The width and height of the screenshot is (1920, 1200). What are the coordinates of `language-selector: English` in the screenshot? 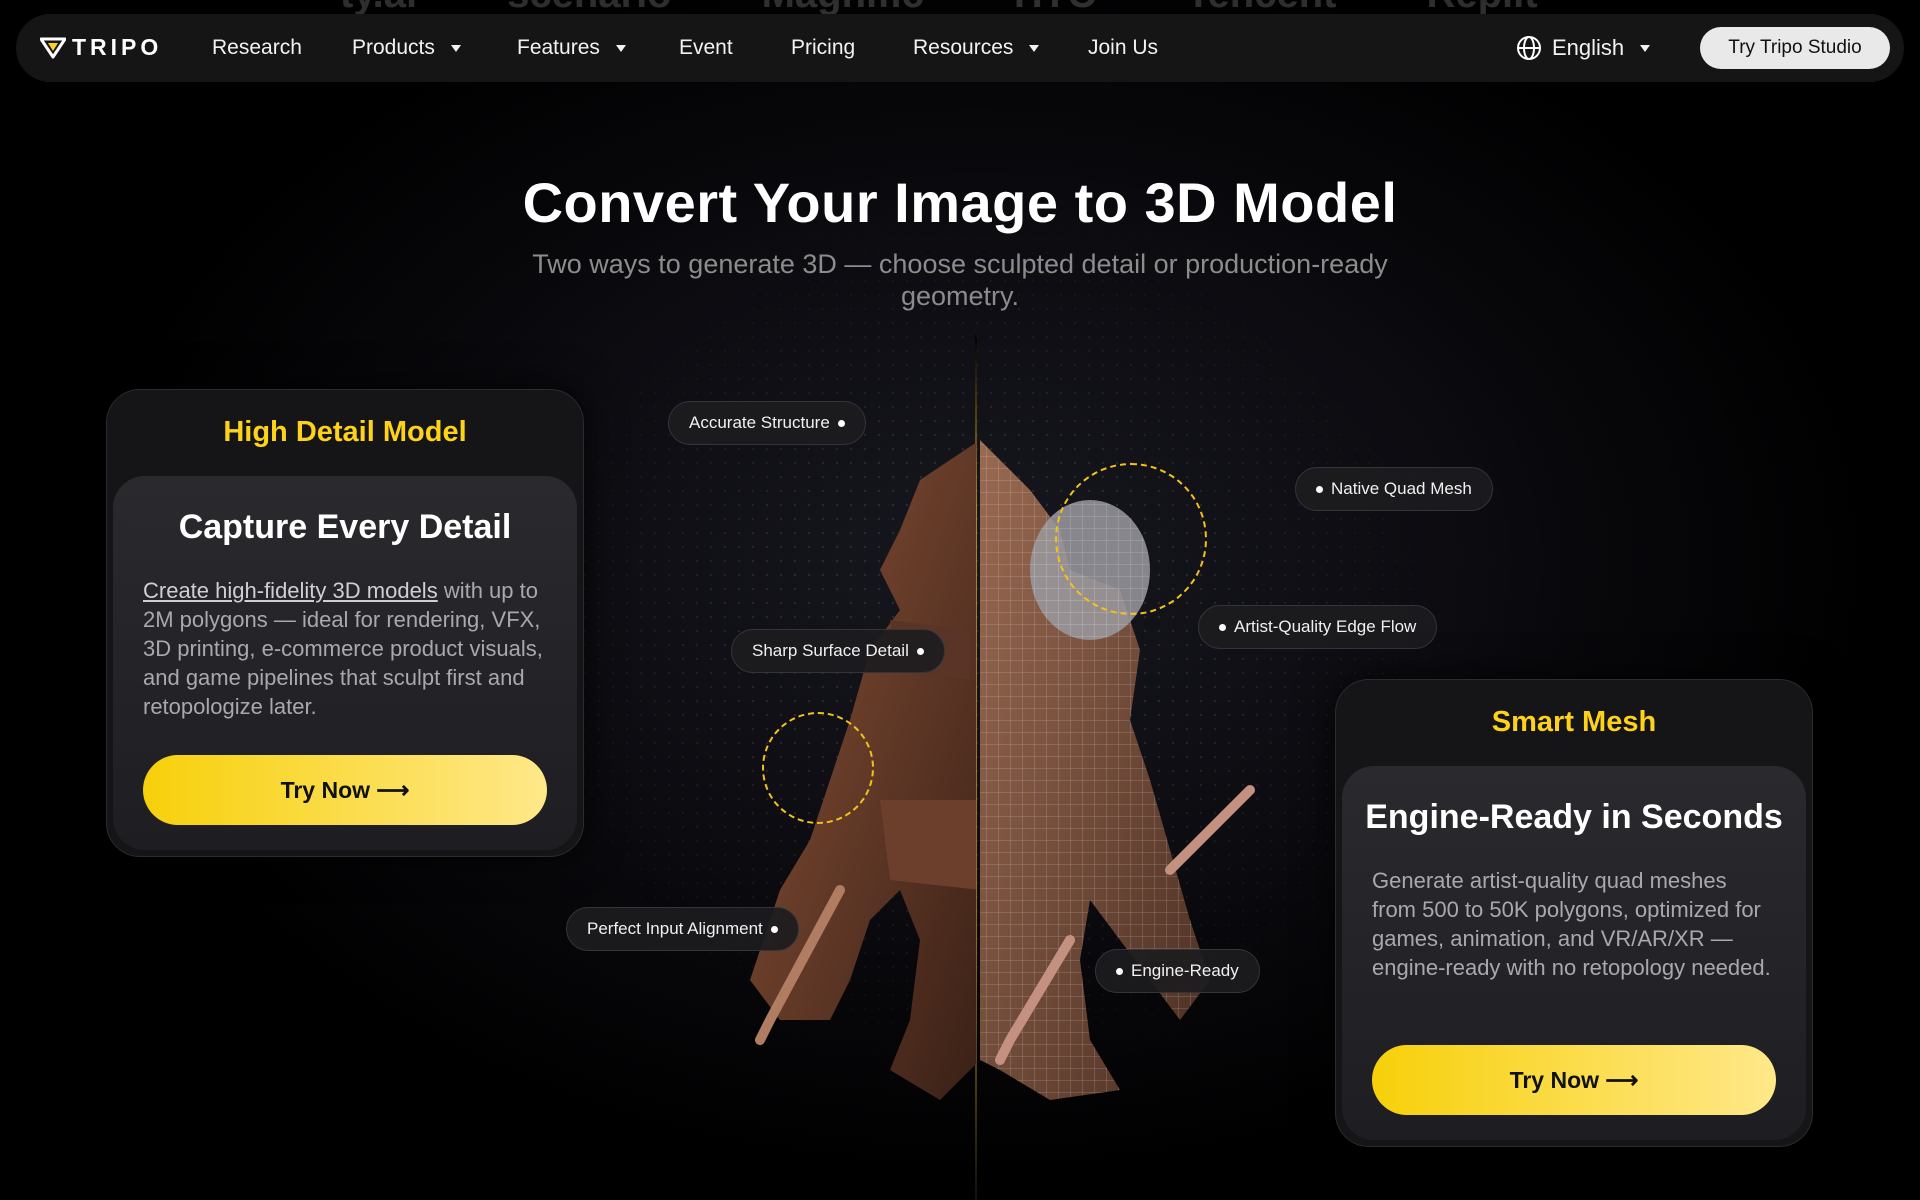 It's located at (1583, 48).